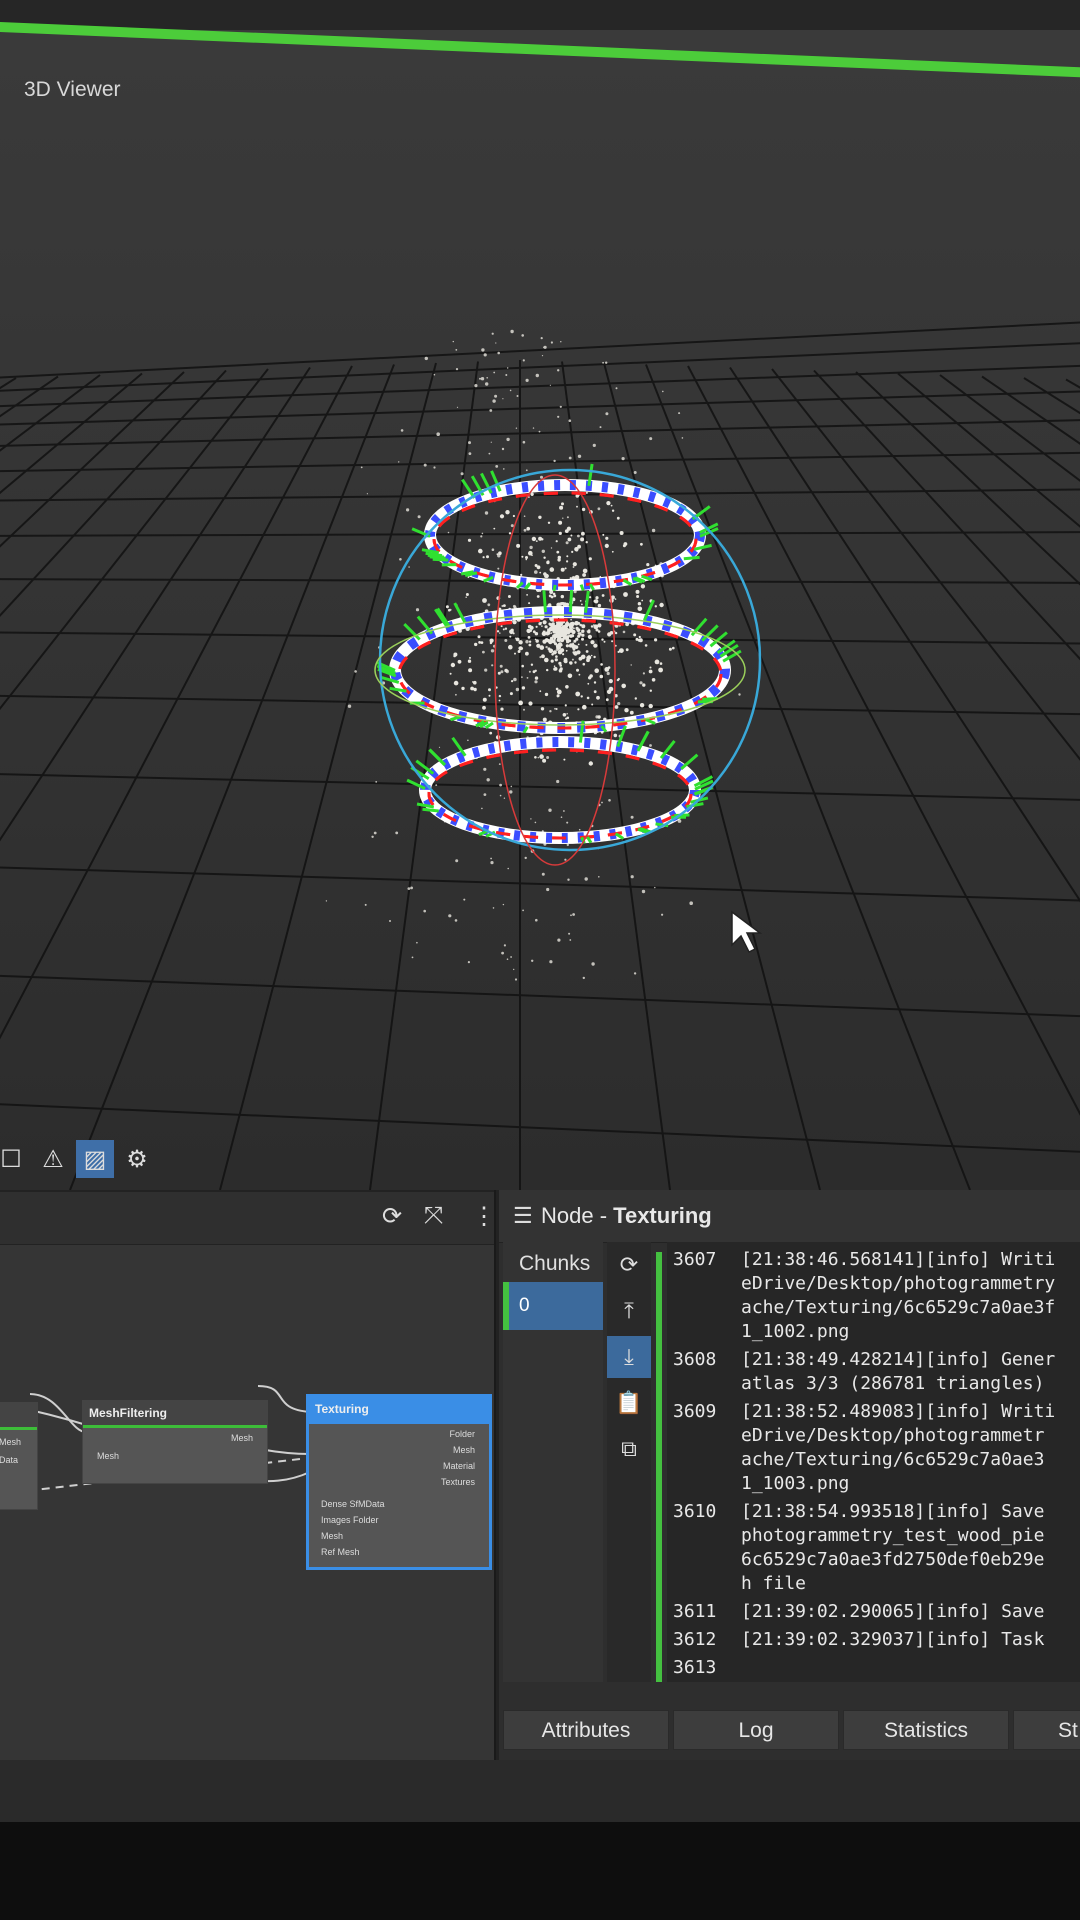  What do you see at coordinates (893, 1559) in the screenshot?
I see `log-text: 6c6529c7a0ae3fd2750def0eb29e` at bounding box center [893, 1559].